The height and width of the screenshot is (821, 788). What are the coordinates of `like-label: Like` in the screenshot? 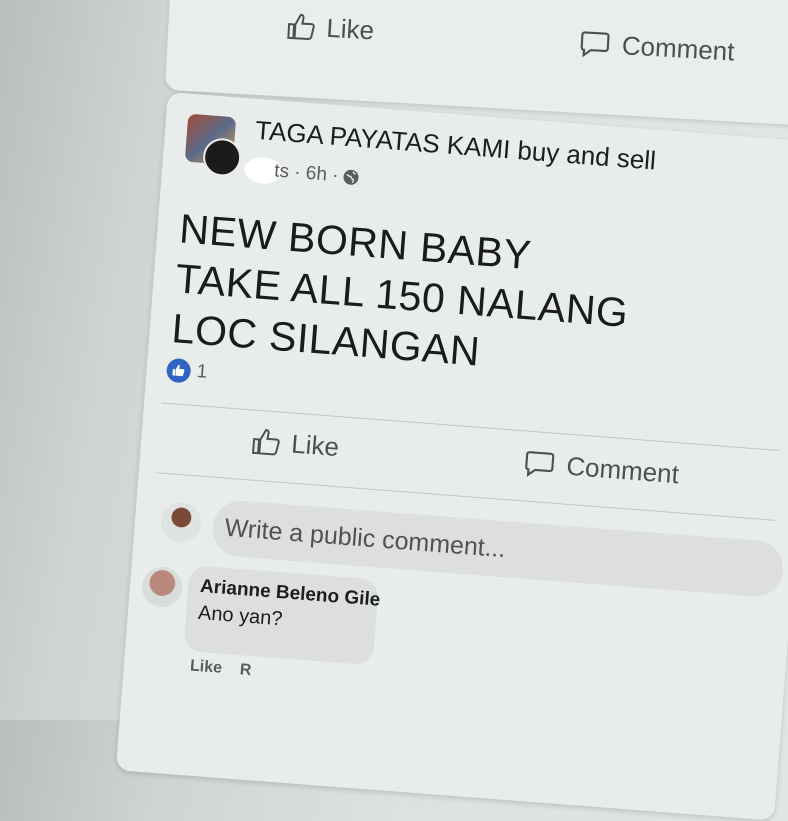 It's located at (315, 445).